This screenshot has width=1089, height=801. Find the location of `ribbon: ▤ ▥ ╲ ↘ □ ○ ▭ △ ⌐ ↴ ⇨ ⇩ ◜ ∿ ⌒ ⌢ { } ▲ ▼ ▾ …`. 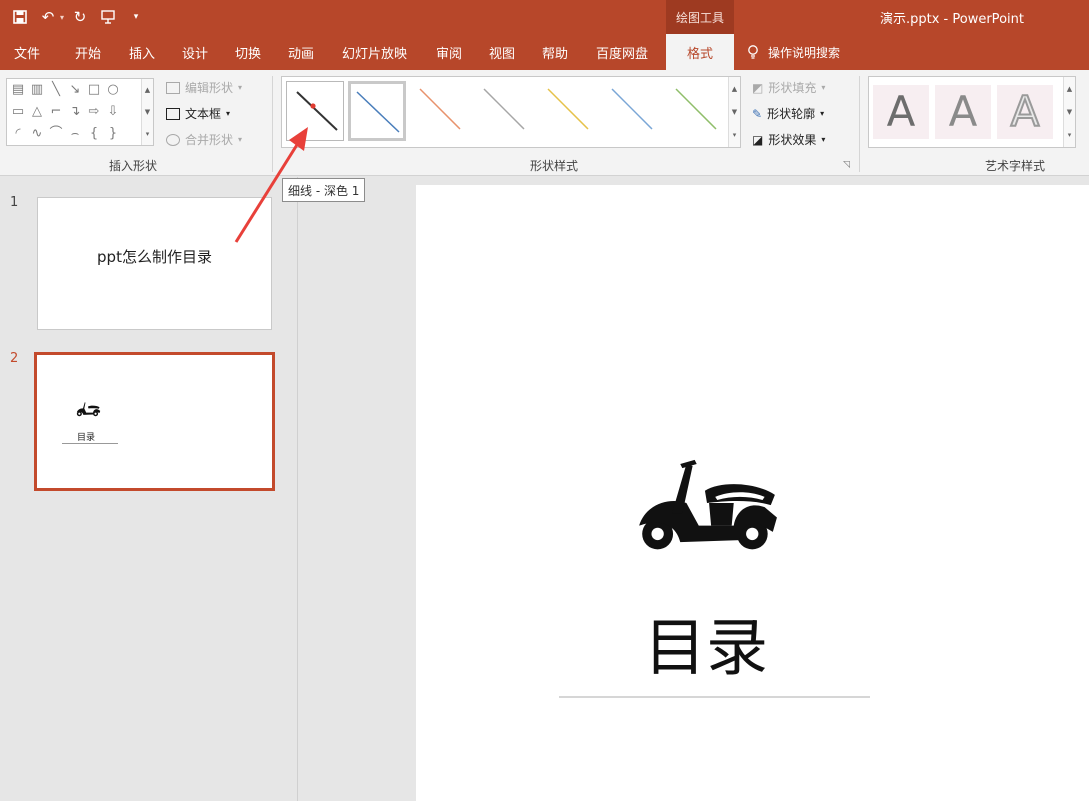

ribbon: ▤ ▥ ╲ ↘ □ ○ ▭ △ ⌐ ↴ ⇨ ⇩ ◜ ∿ ⌒ ⌢ { } ▲ ▼ ▾ … is located at coordinates (544, 123).